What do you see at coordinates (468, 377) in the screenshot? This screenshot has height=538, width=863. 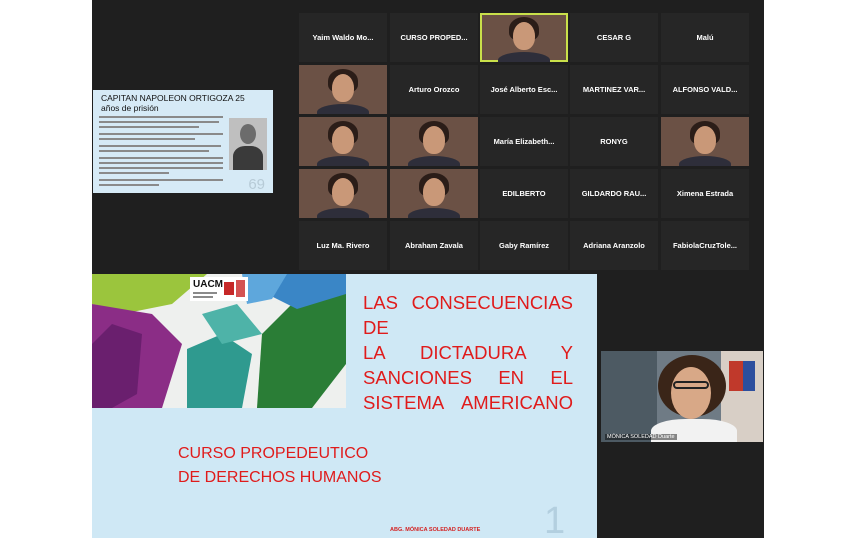 I see `slide-title-line: SANCIONES EN EL` at bounding box center [468, 377].